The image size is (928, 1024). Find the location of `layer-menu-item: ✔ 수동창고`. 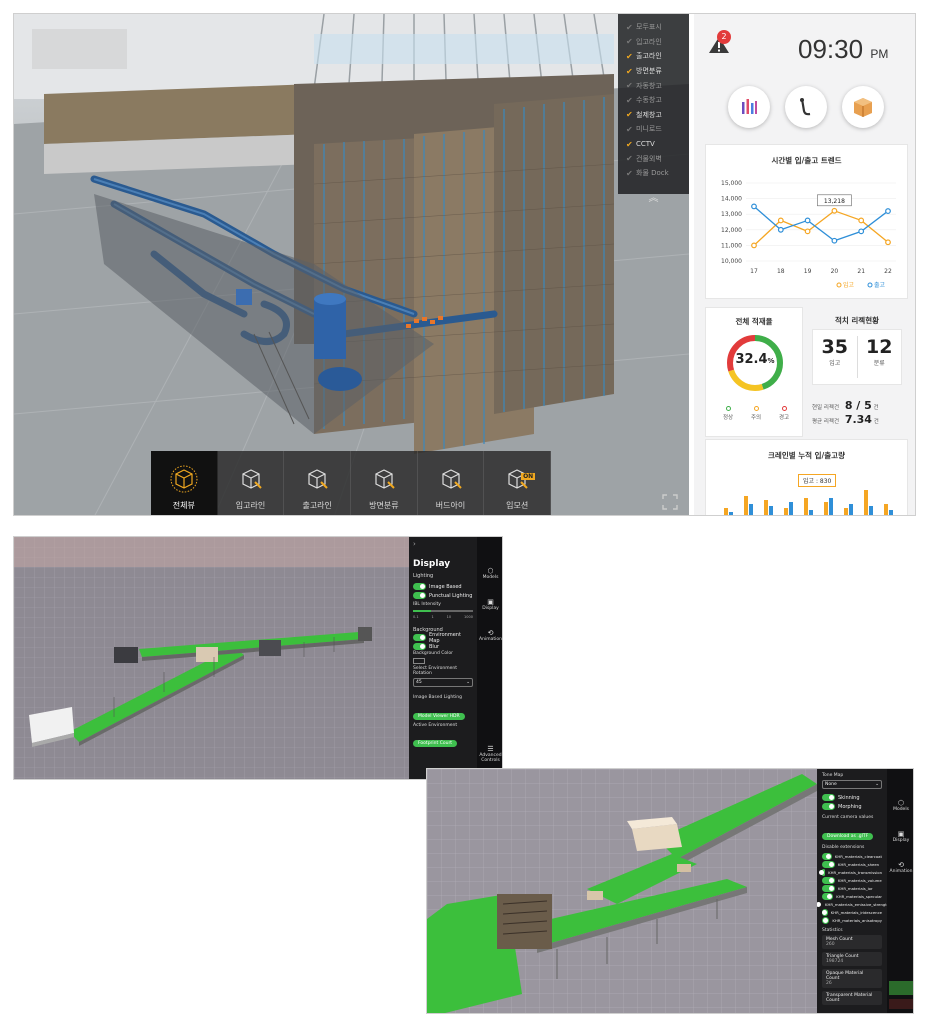

layer-menu-item: ✔ 수동창고 is located at coordinates (653, 100).